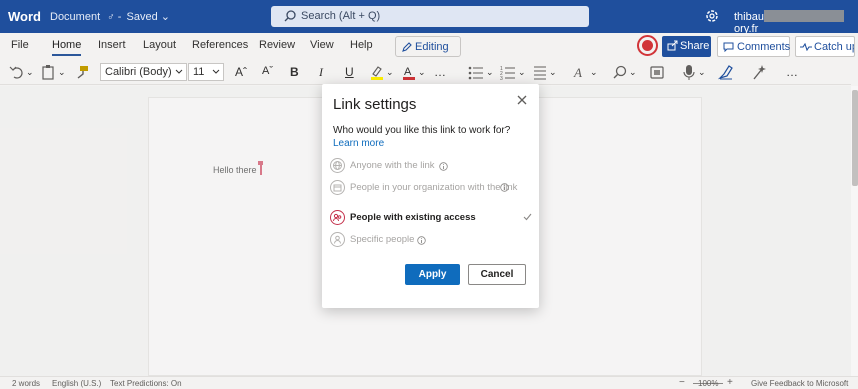  I want to click on gear-icon, so click(712, 16).